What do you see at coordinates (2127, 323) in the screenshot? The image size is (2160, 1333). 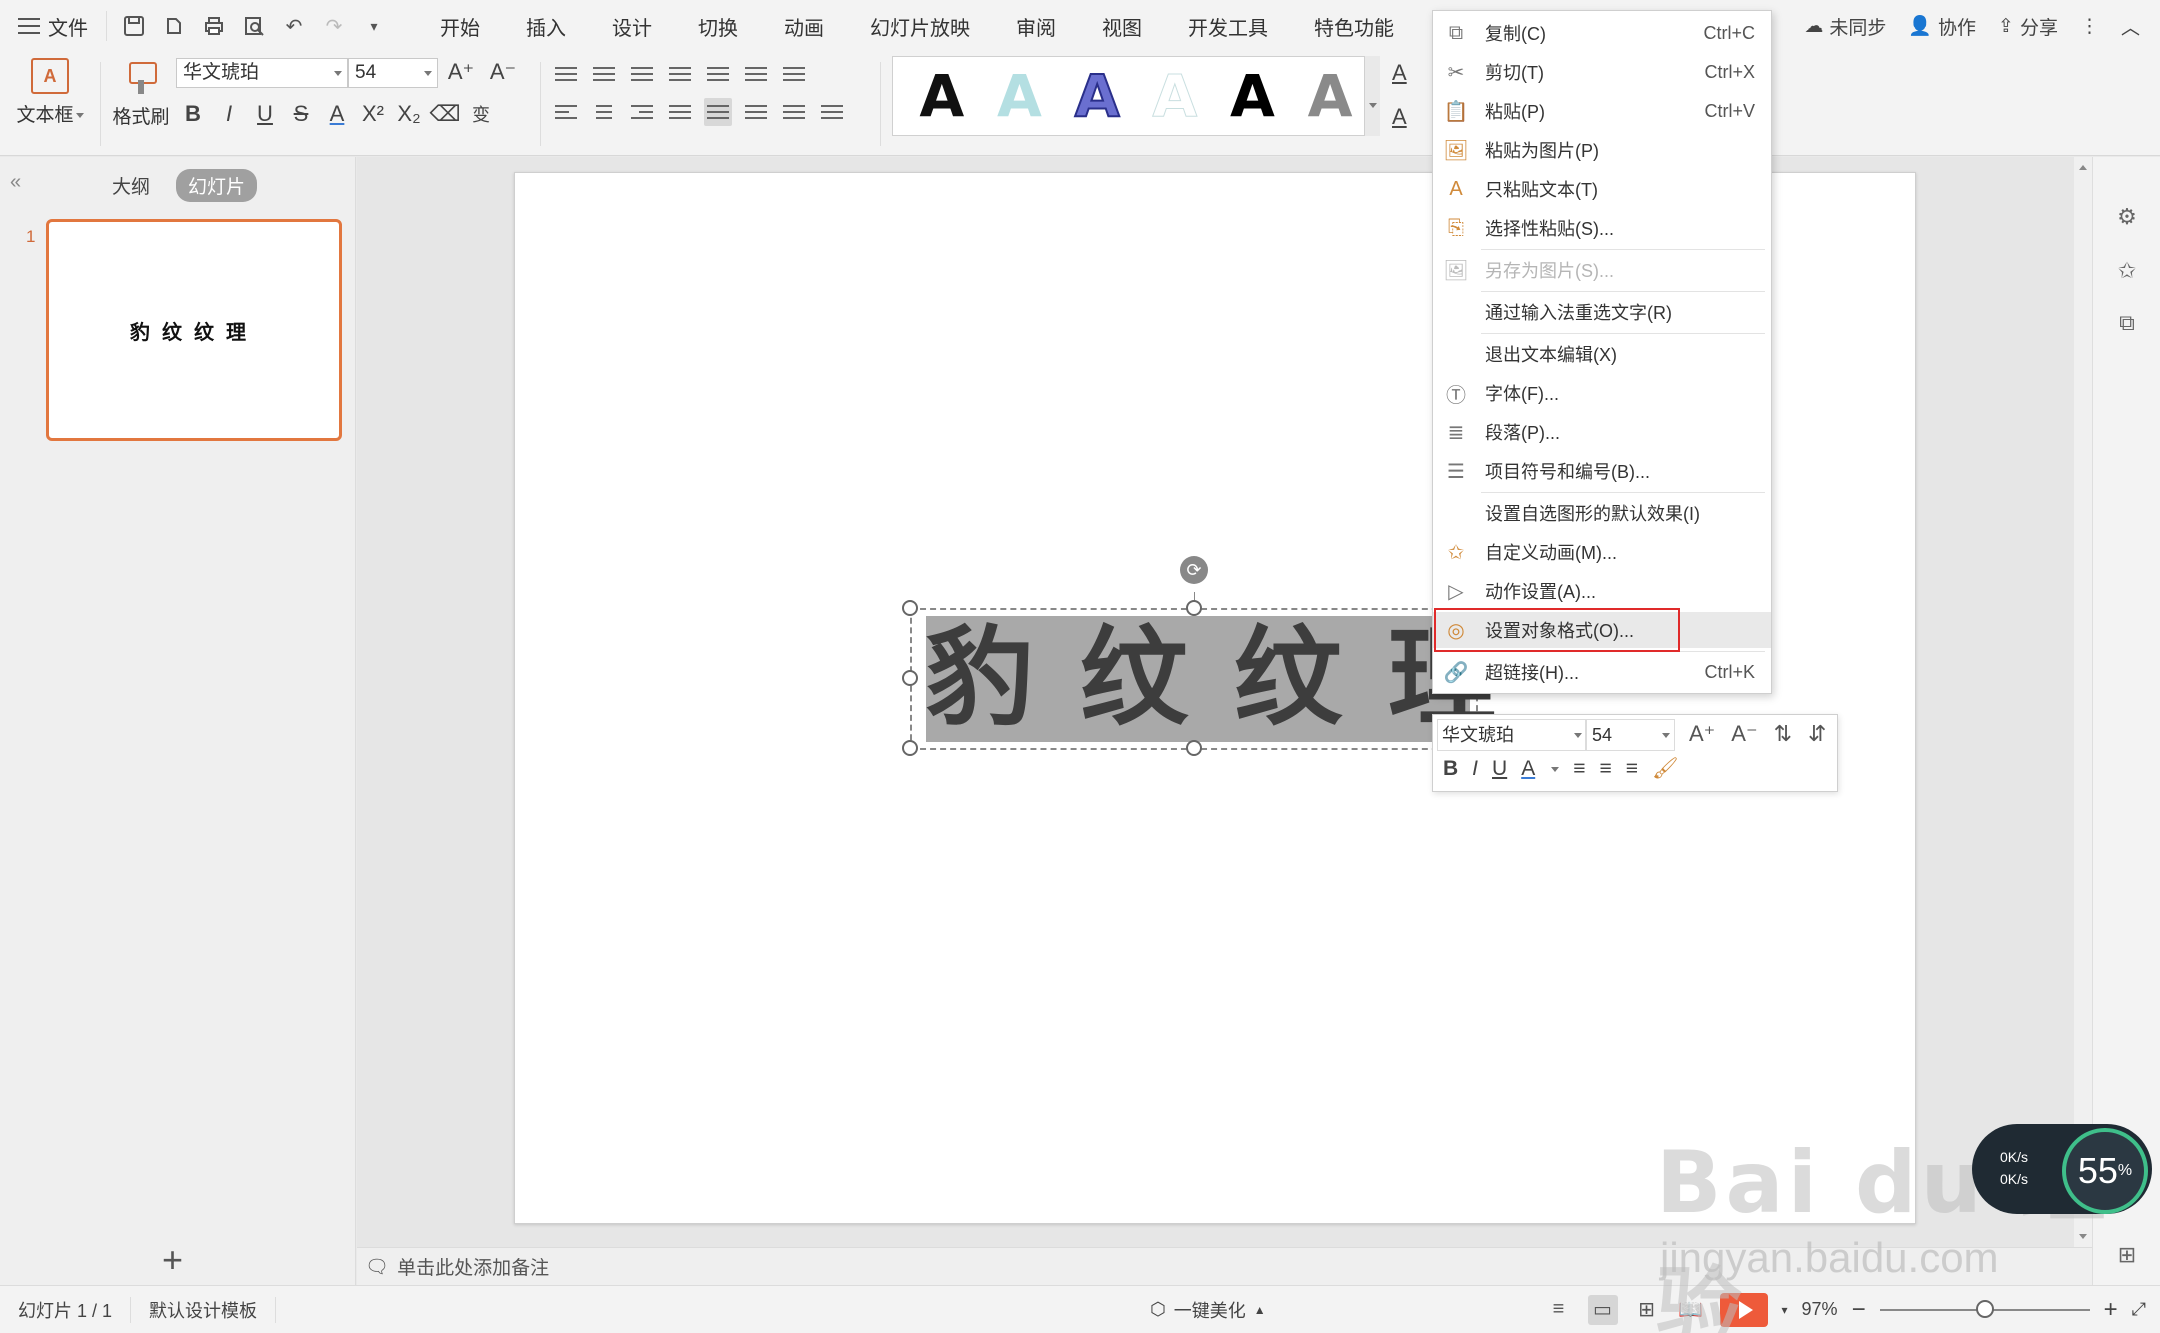 I see `selection-pane-icon: ⧉` at bounding box center [2127, 323].